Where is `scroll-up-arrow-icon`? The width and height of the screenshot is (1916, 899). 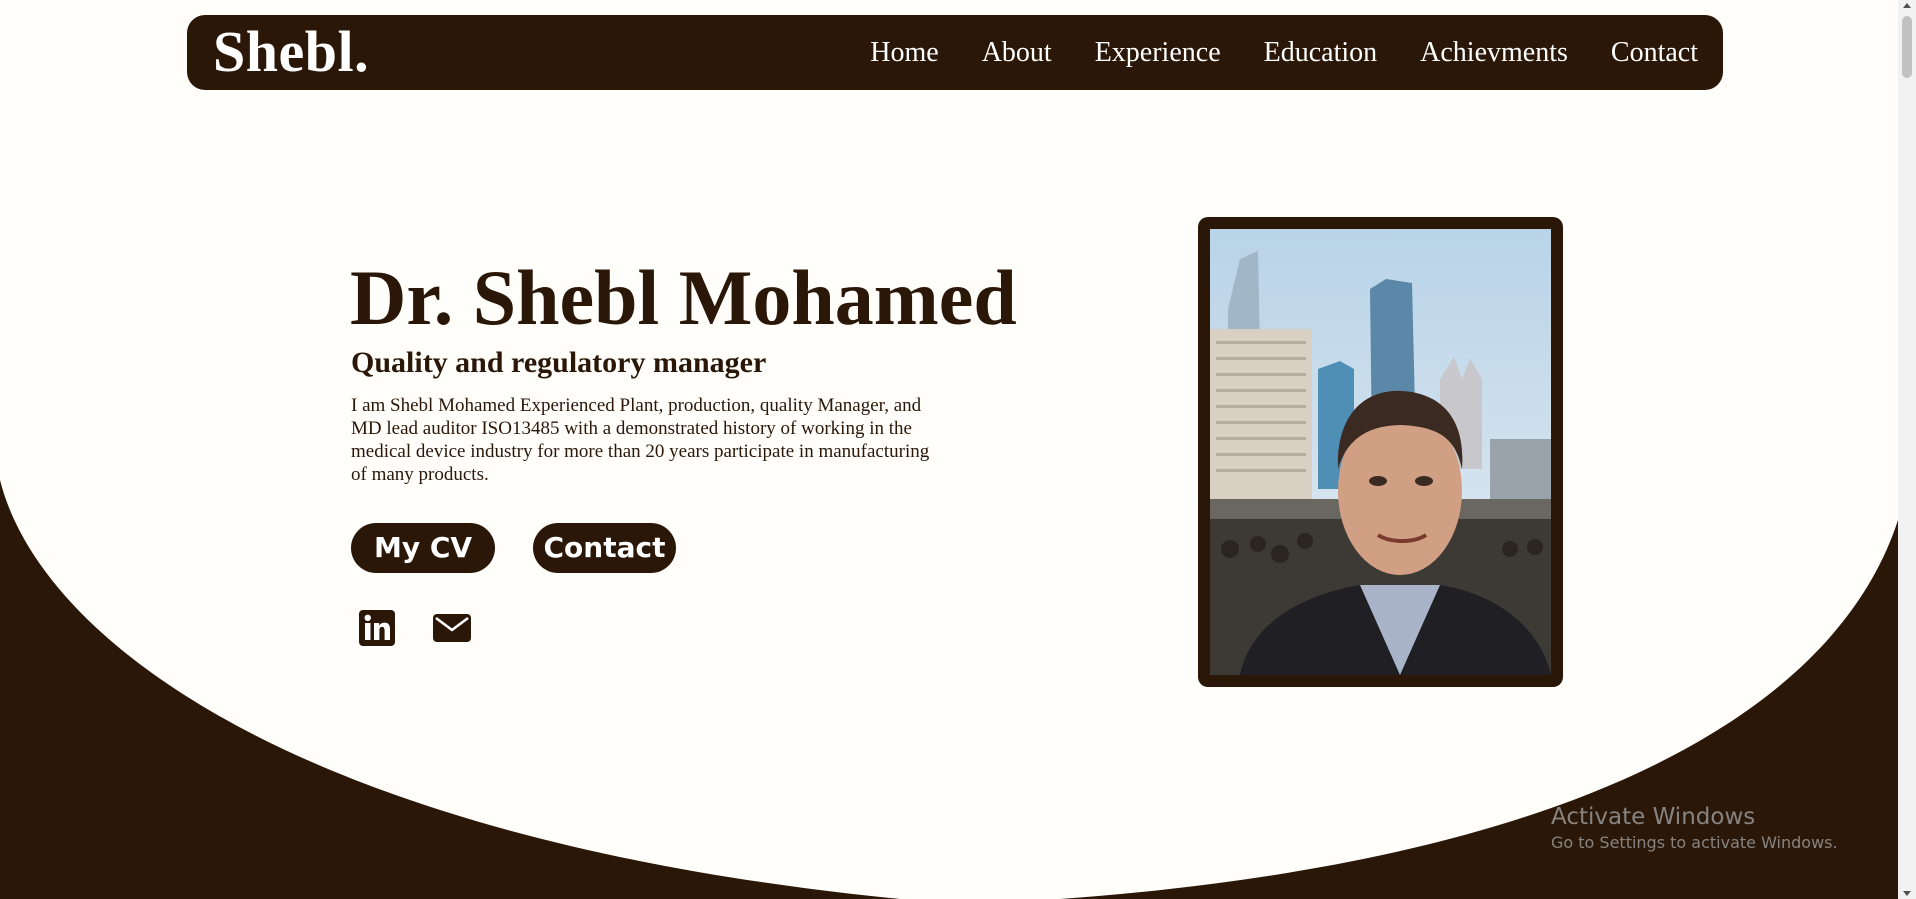
scroll-up-arrow-icon is located at coordinates (1907, 5).